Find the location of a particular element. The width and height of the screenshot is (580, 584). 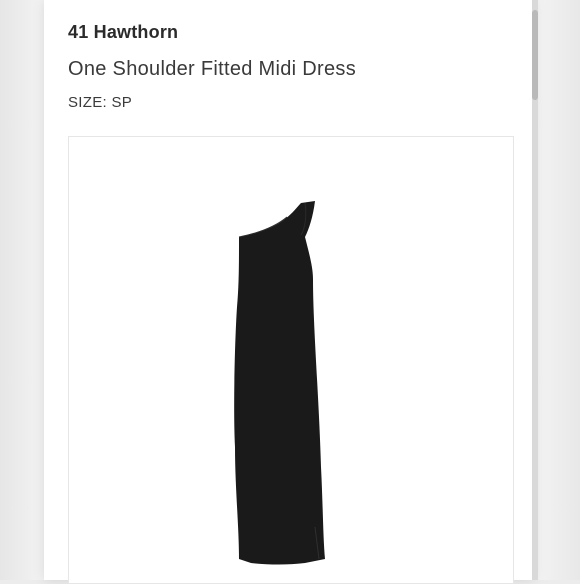

product-title: One Shoulder Fitted Midi Dress is located at coordinates (212, 69).